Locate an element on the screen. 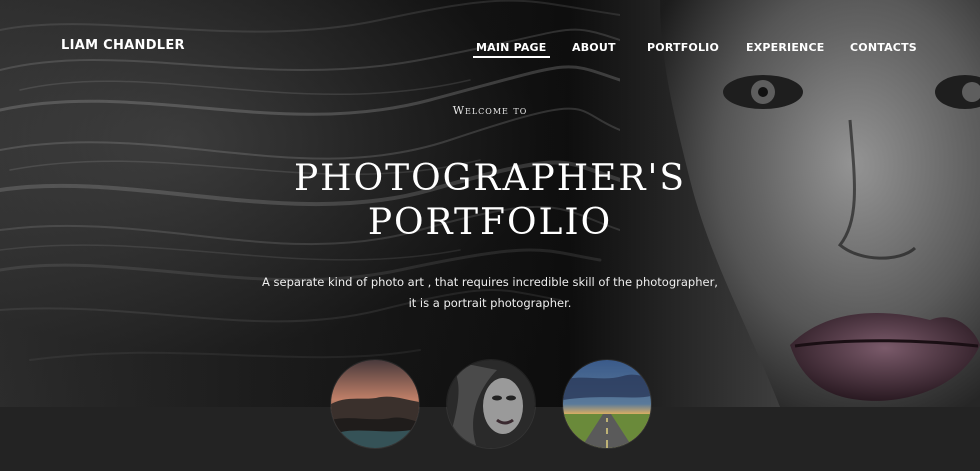 This screenshot has height=471, width=980. nav-item-main-page: MAIN PAGE is located at coordinates (511, 49).